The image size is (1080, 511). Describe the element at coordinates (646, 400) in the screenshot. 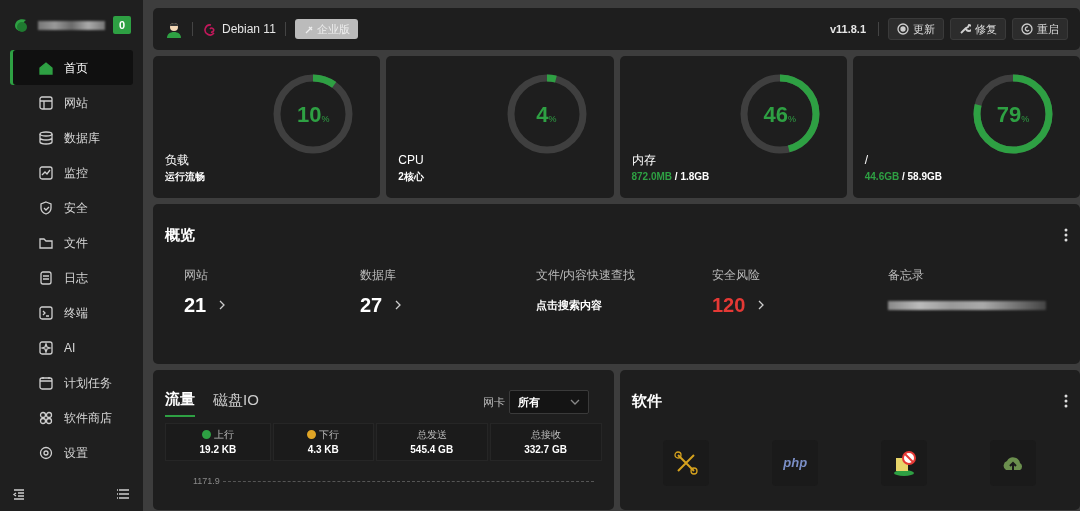

I see `card-title: 软件` at that location.